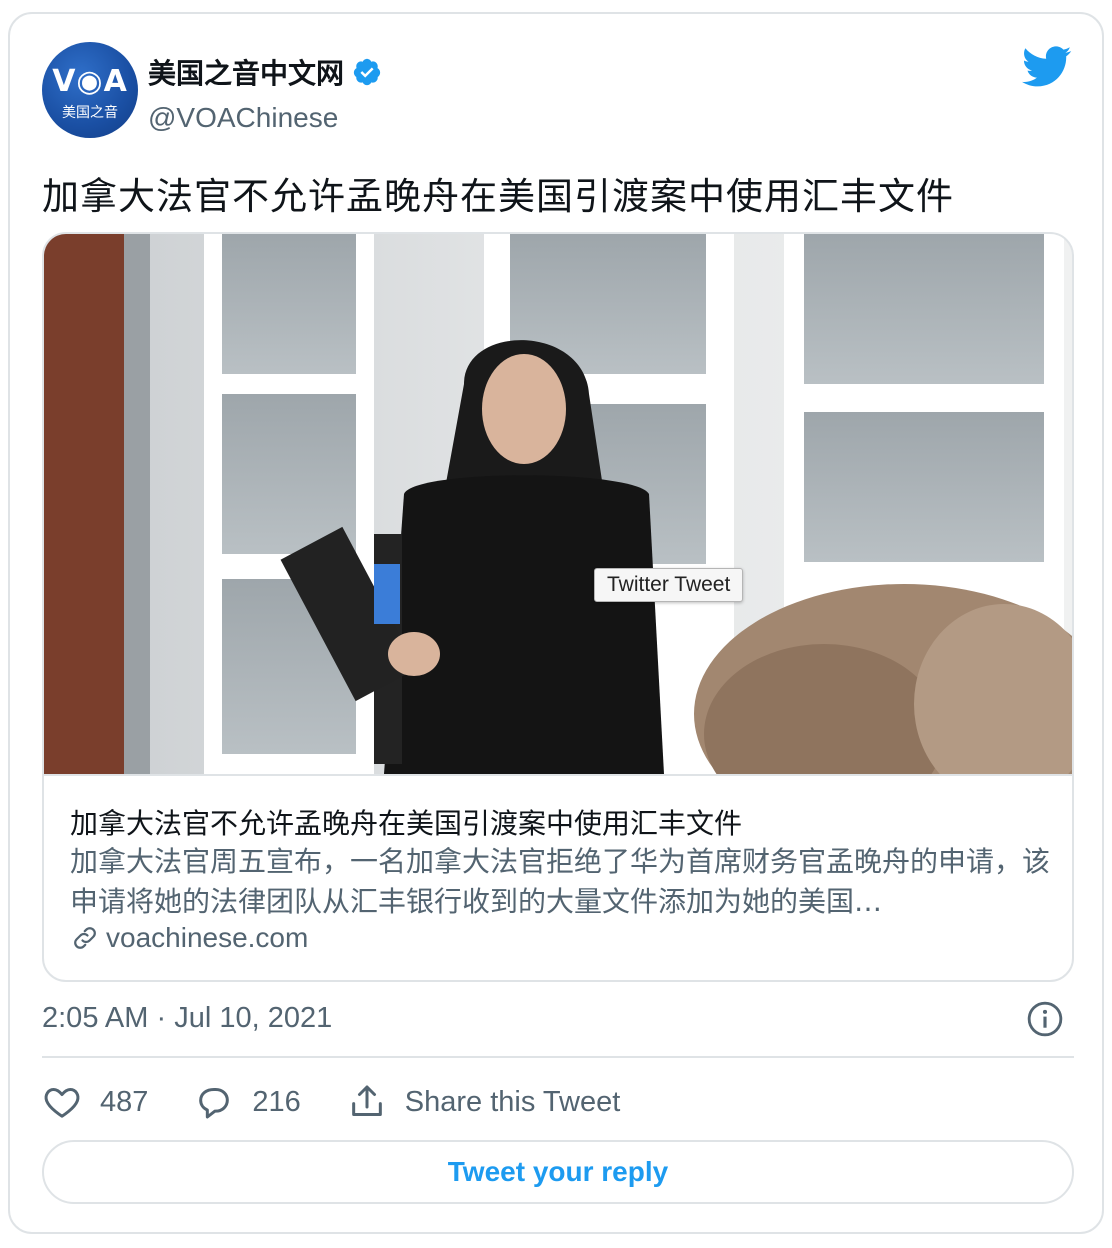  I want to click on tweet-date: Jul 10, 2021, so click(253, 1018).